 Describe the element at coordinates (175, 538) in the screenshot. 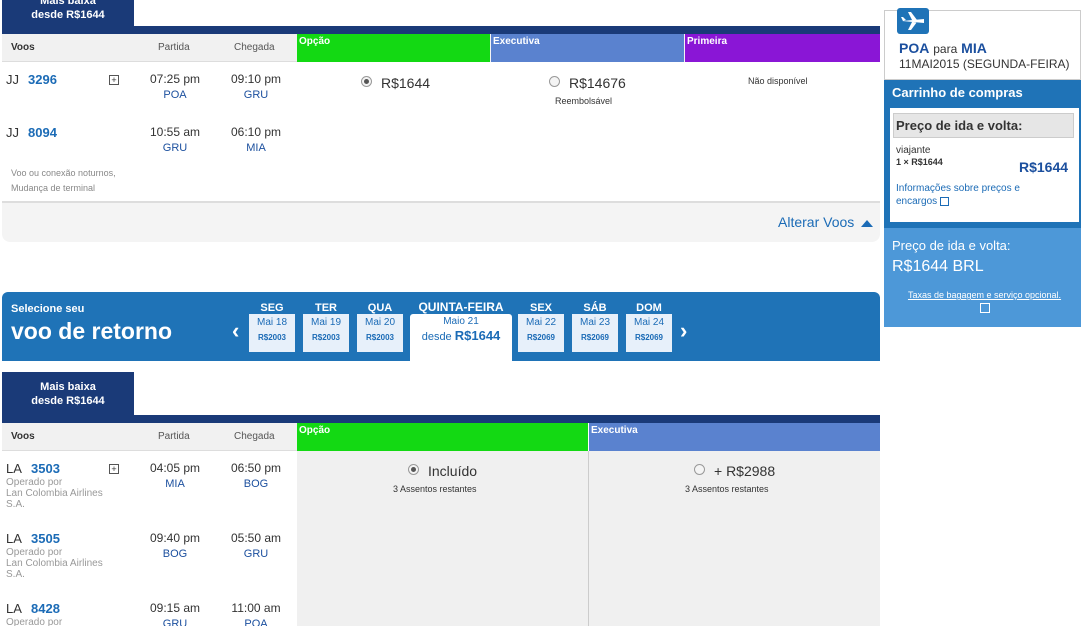

I see `departure-time: 09:40 pm` at that location.